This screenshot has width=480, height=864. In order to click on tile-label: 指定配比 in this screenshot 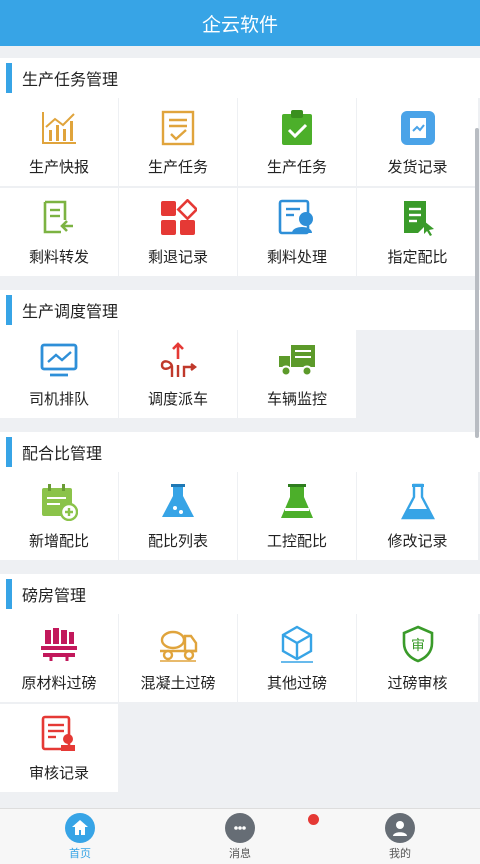, I will do `click(417, 256)`.